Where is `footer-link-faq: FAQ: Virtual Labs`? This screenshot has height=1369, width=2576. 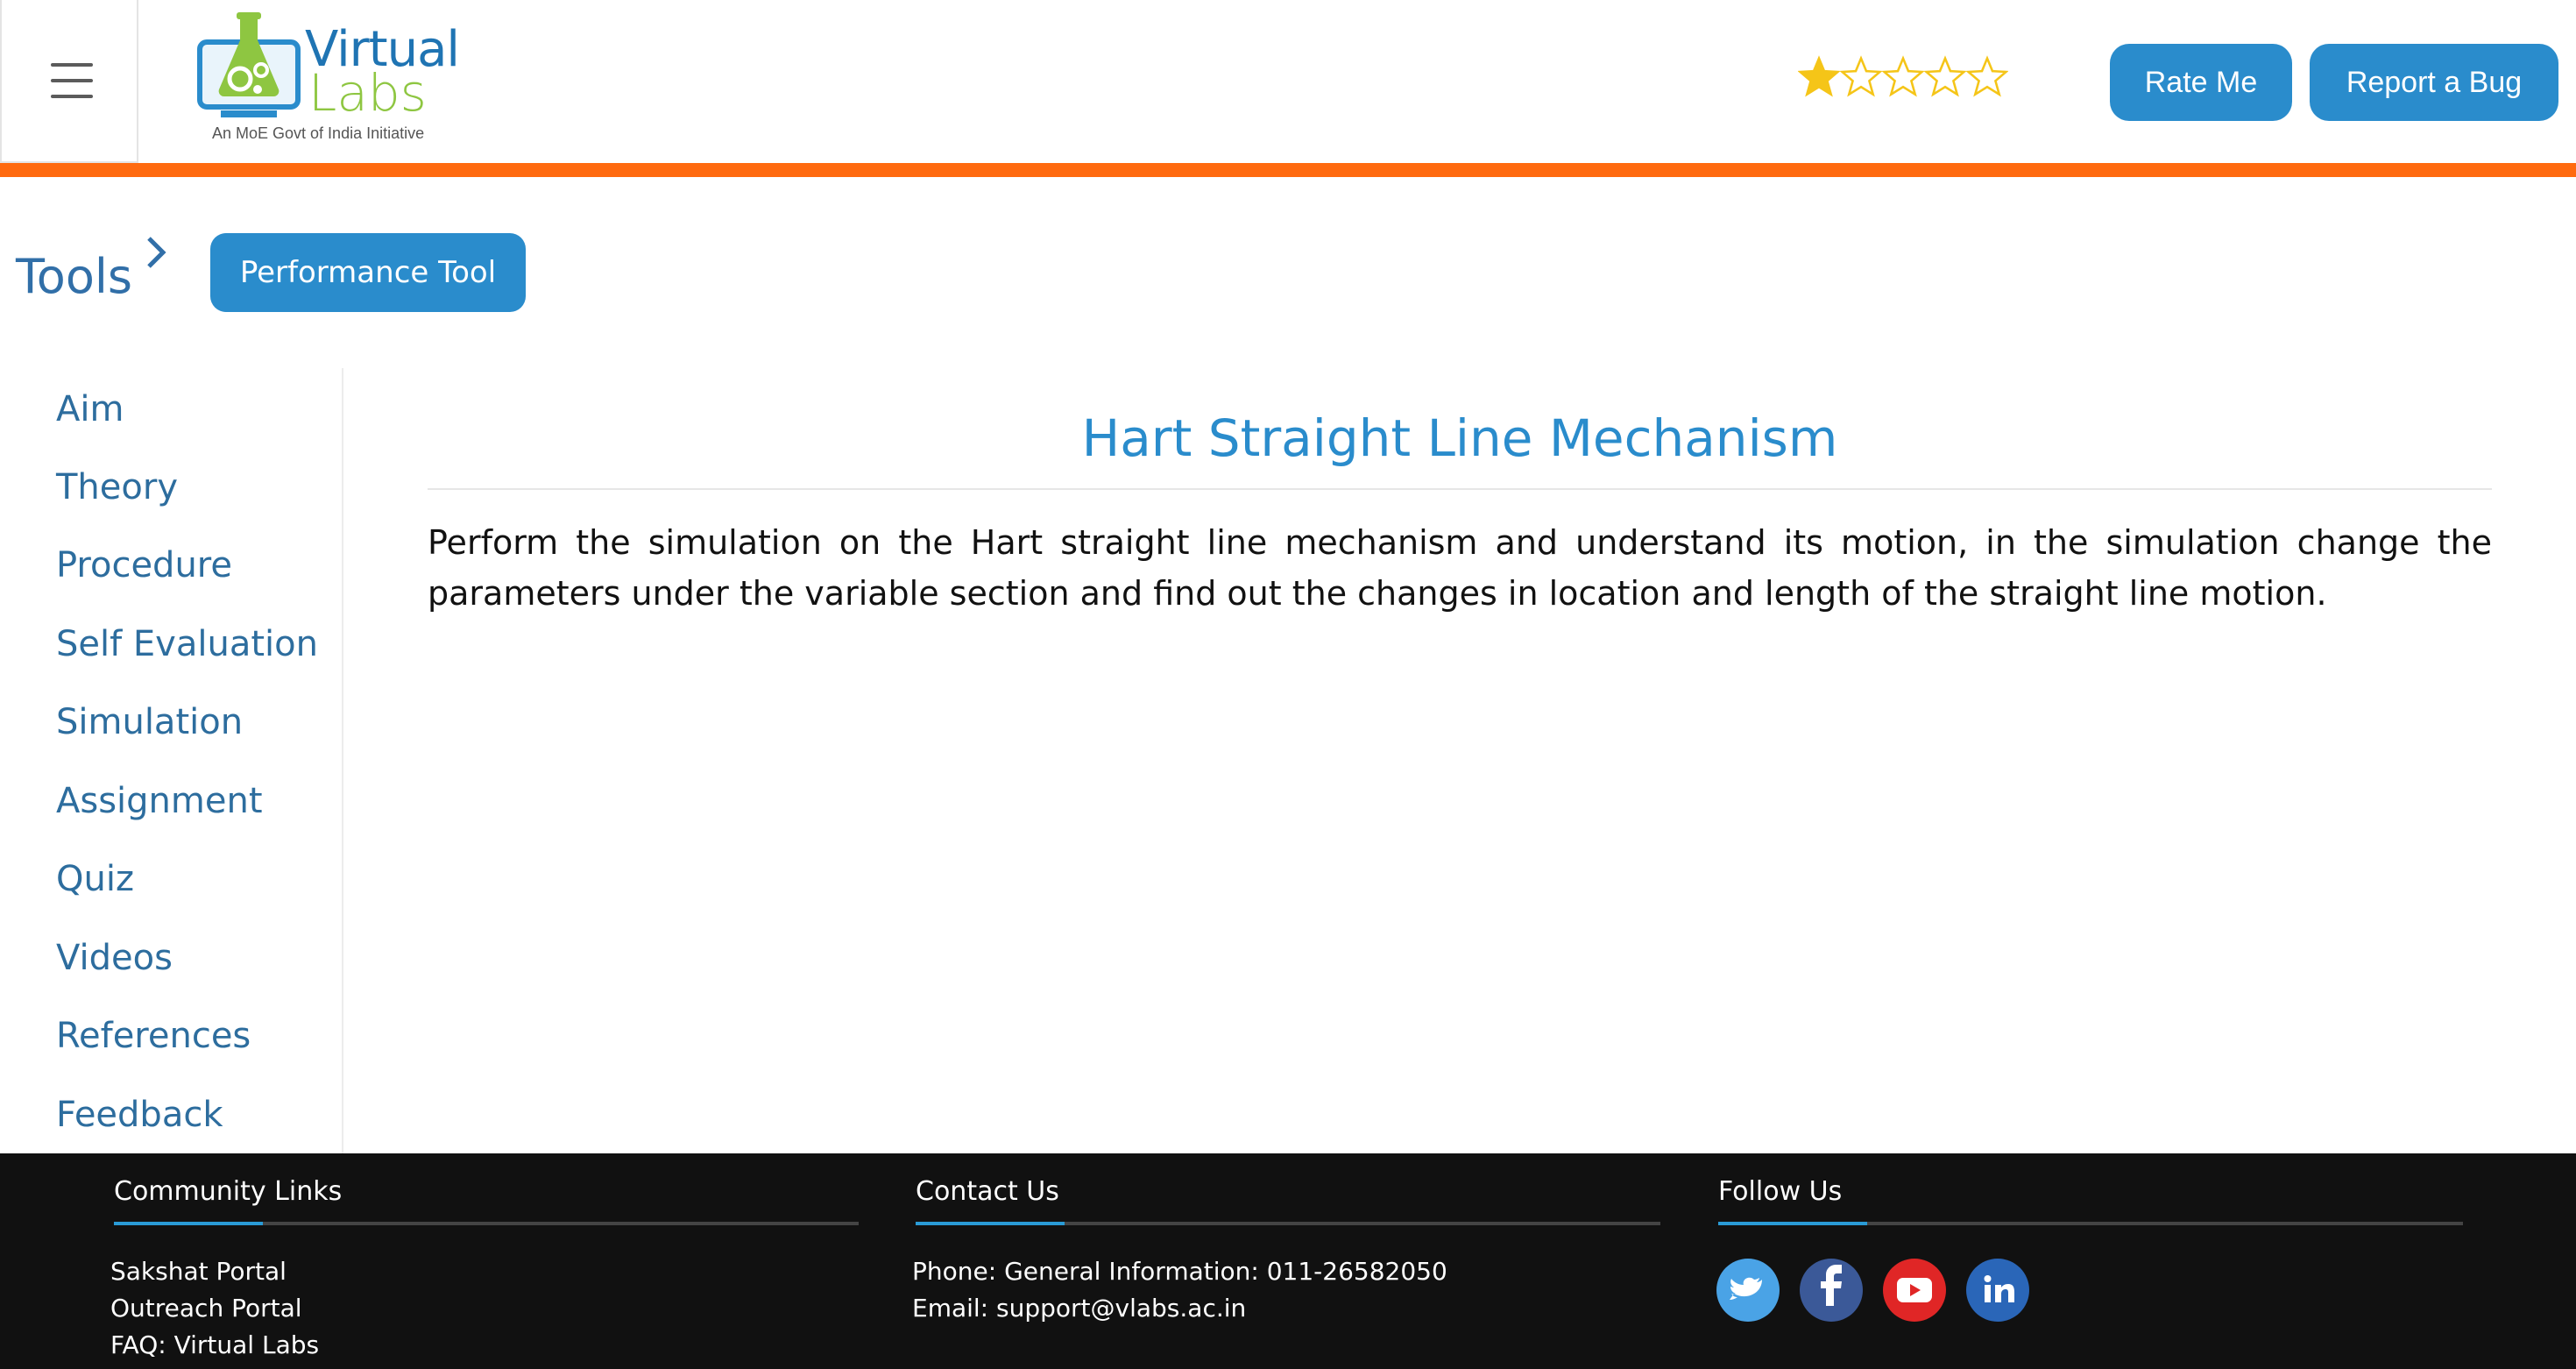 footer-link-faq: FAQ: Virtual Labs is located at coordinates (214, 1344).